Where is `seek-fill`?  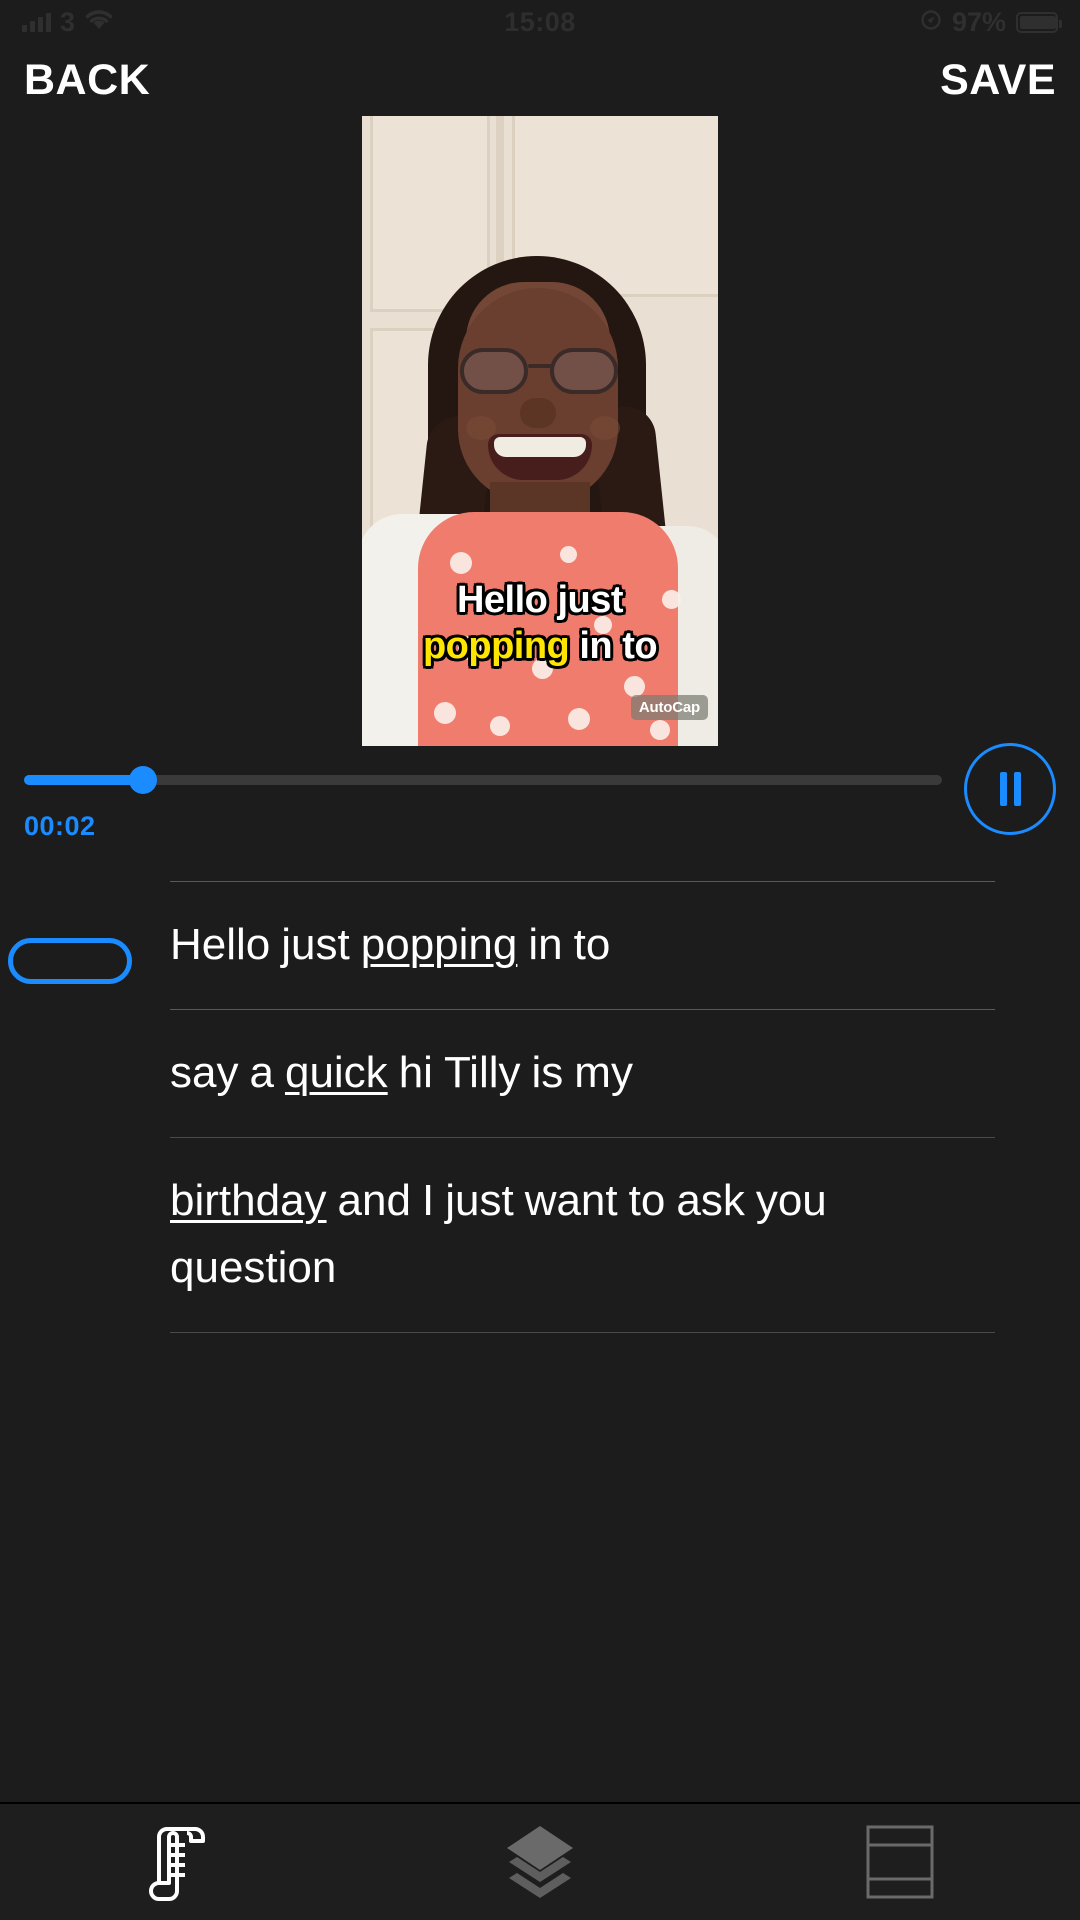
seek-fill is located at coordinates (84, 780).